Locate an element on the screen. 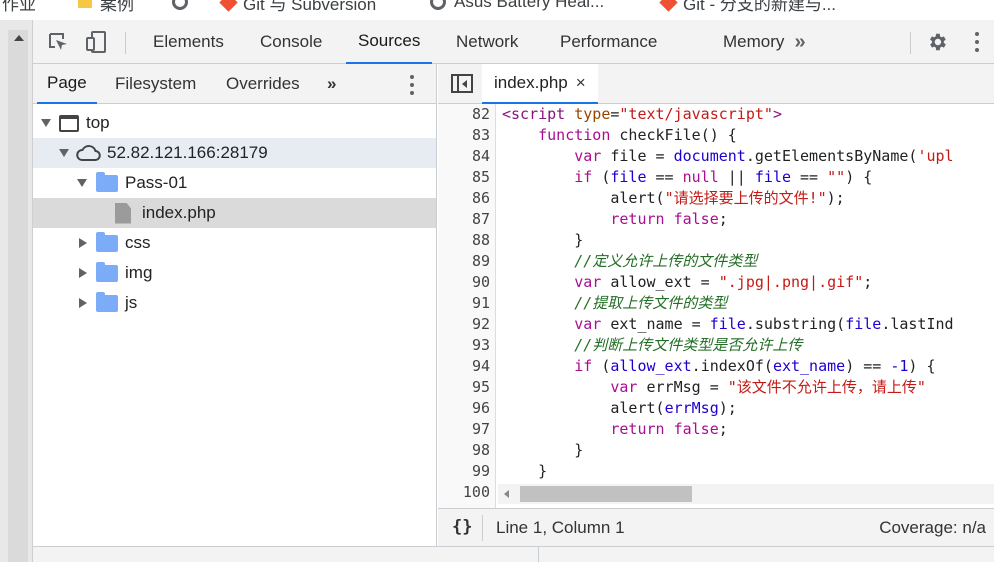 This screenshot has height=562, width=994. gear-icon is located at coordinates (938, 42).